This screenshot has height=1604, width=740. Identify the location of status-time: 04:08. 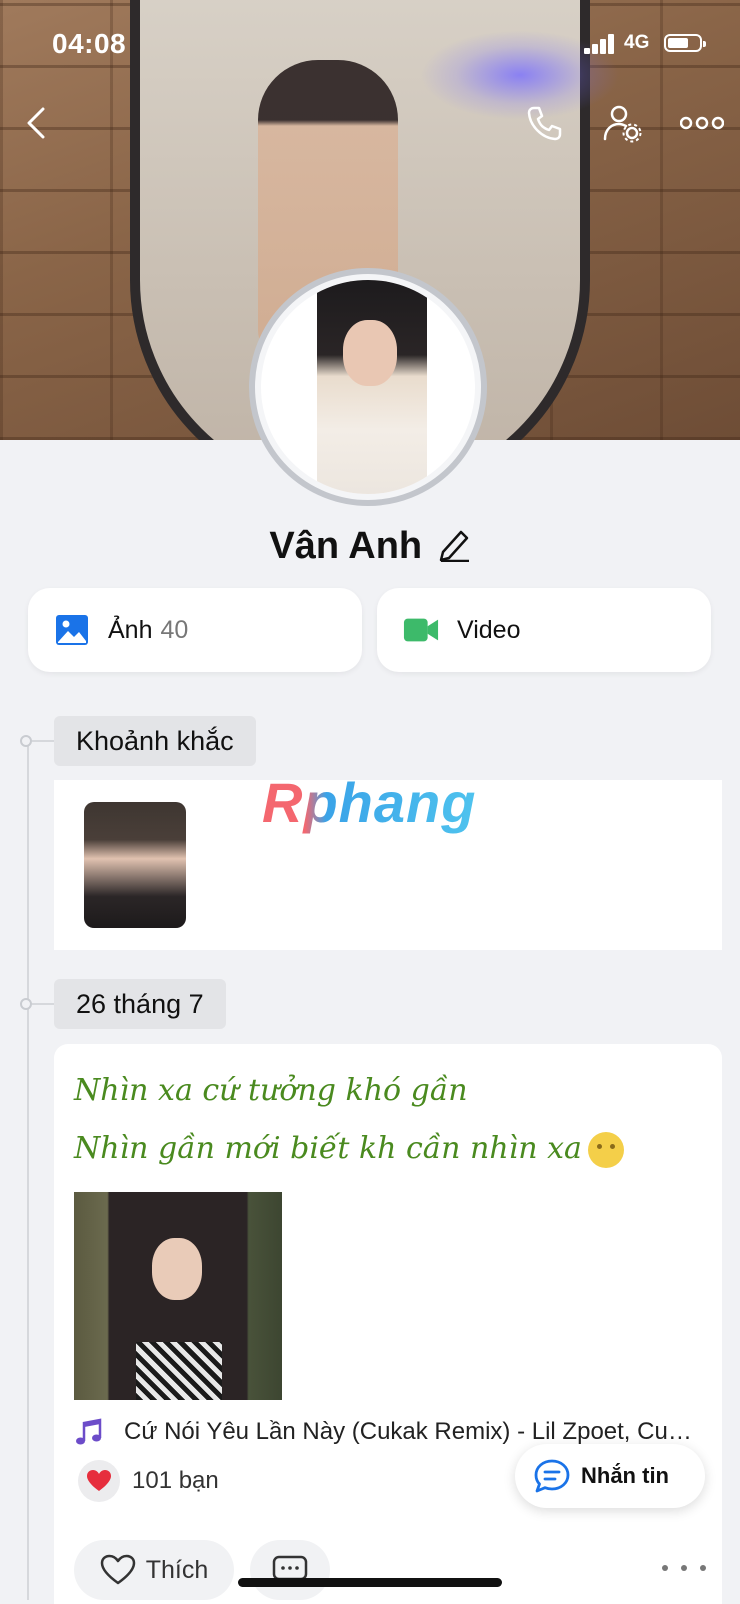
(89, 43).